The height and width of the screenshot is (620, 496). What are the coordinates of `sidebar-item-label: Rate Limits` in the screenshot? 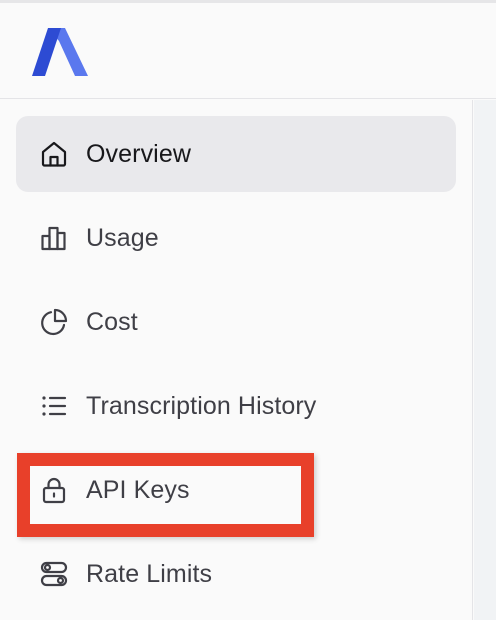 It's located at (149, 573).